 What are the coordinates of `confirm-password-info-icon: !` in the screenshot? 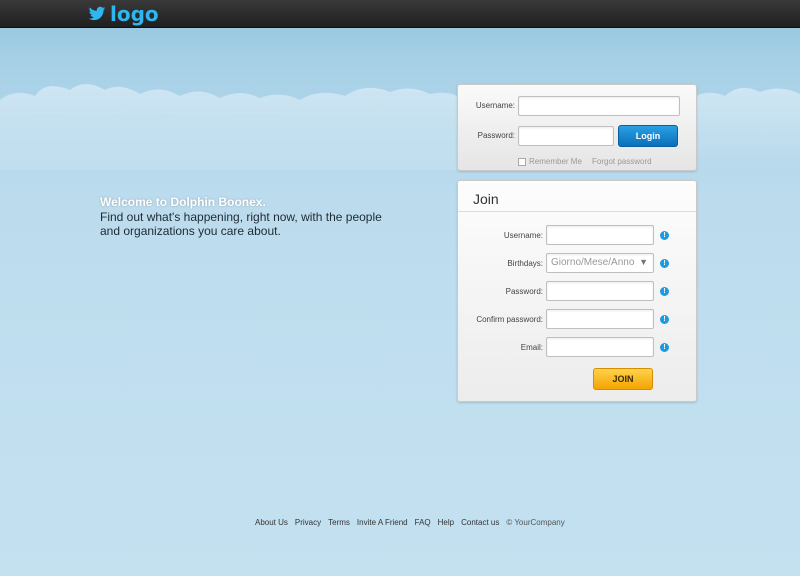 It's located at (664, 319).